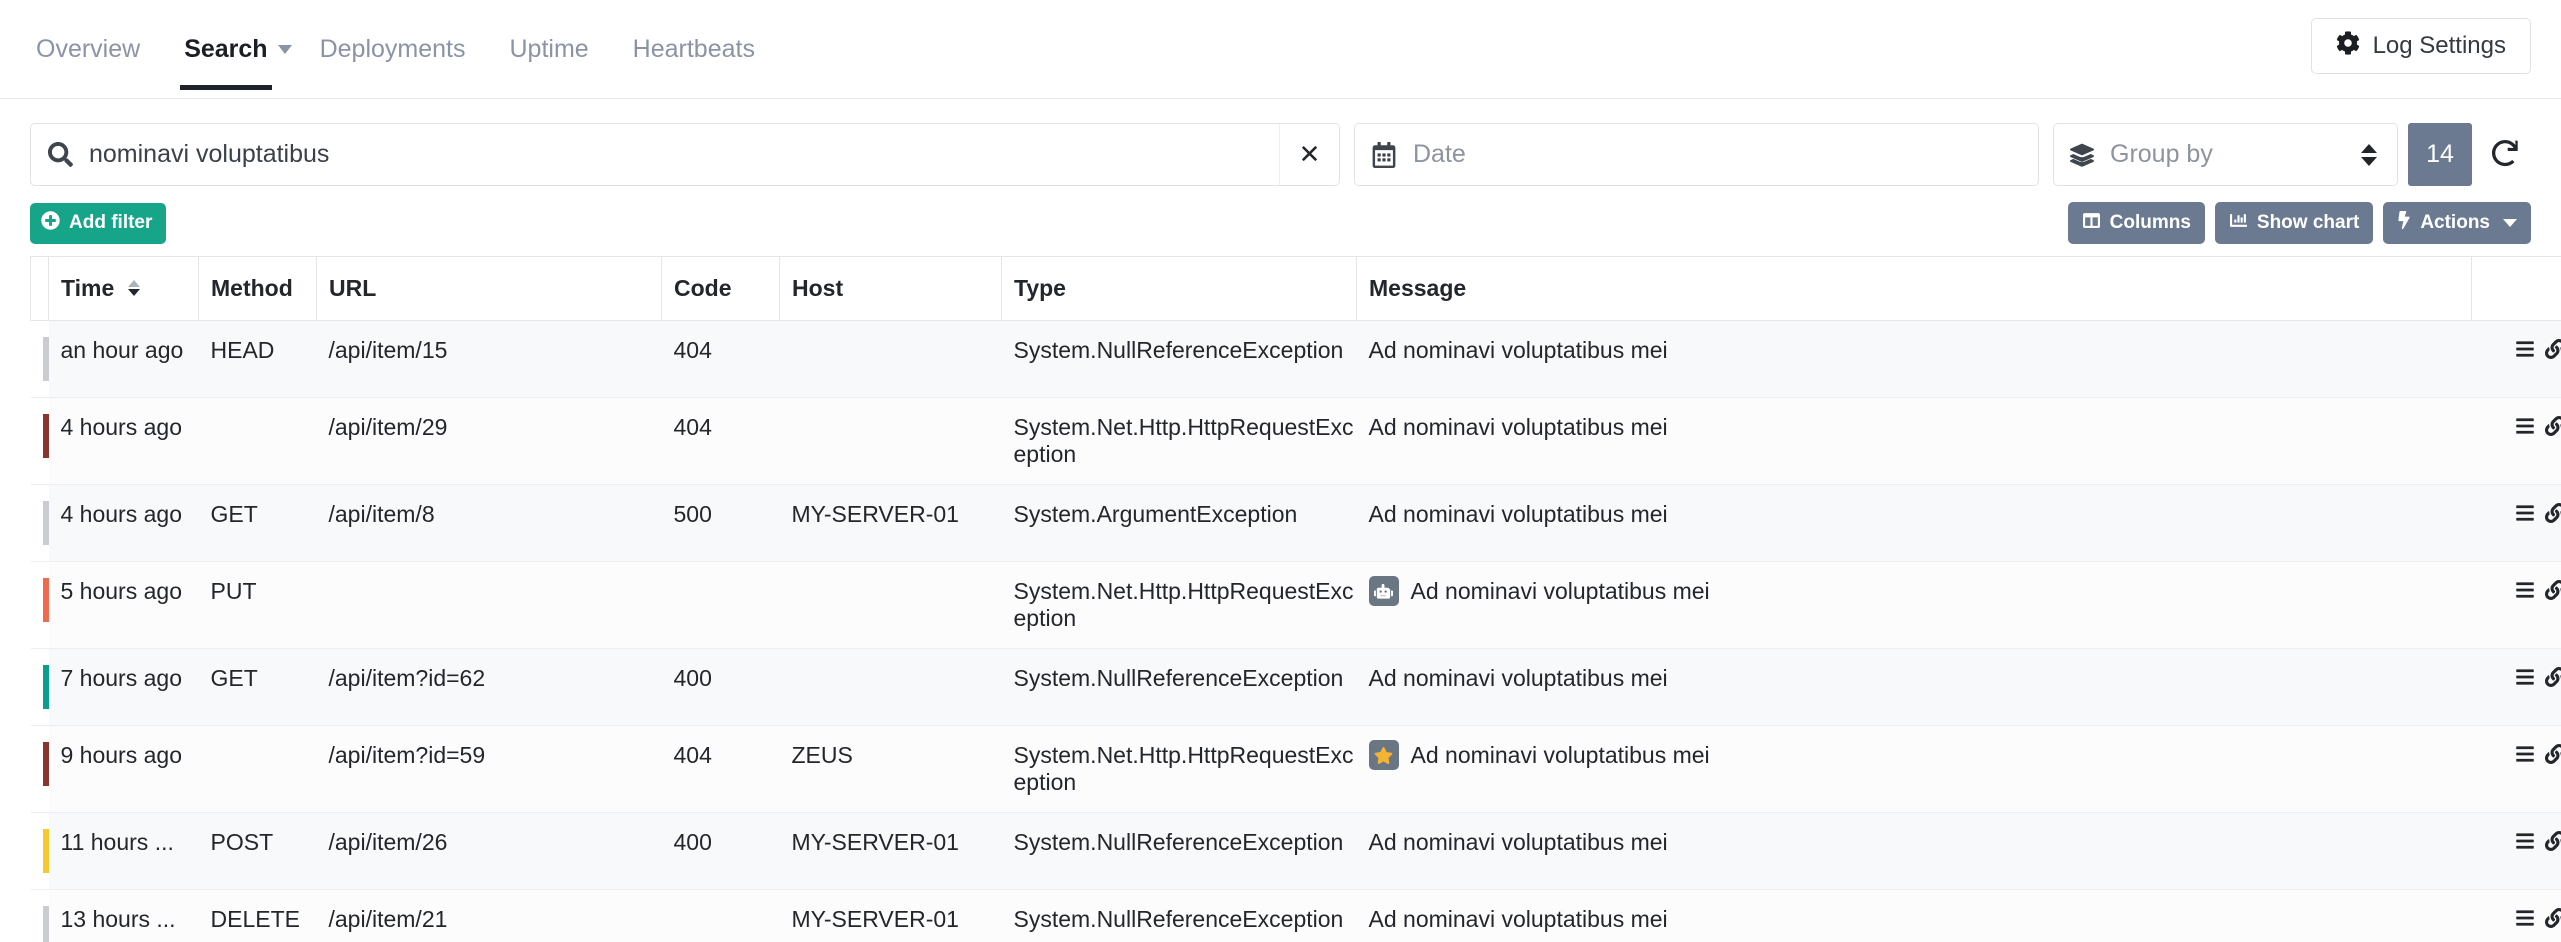  I want to click on bolt-icon, so click(2404, 223).